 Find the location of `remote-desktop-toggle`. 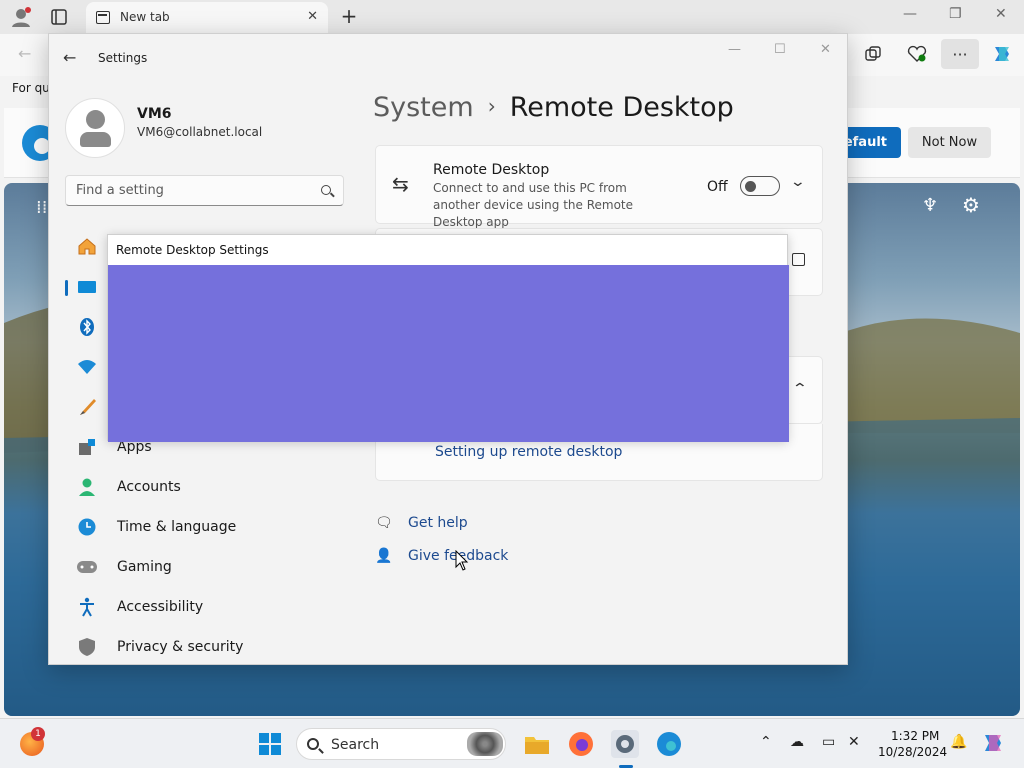

remote-desktop-toggle is located at coordinates (760, 186).